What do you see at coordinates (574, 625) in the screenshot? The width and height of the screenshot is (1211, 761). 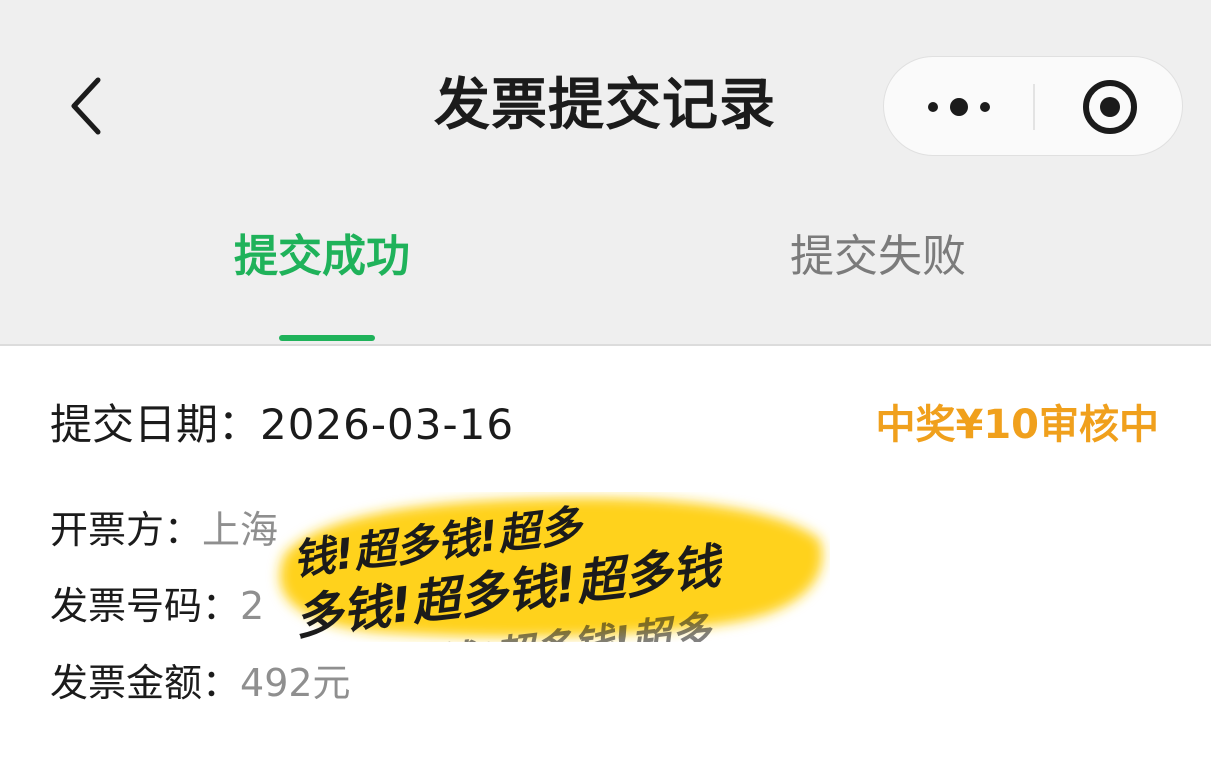 I see `sticker-text-line-3: 钱!超多钱!超多` at bounding box center [574, 625].